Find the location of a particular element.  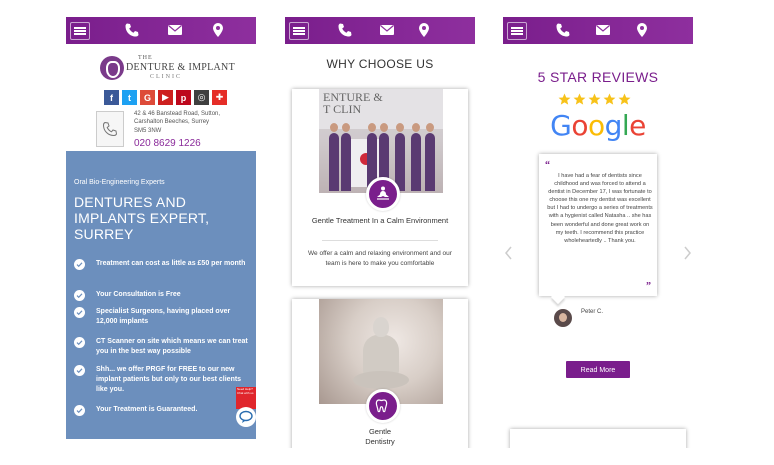

card-title: Gentle Treatment In a Calm Environment is located at coordinates (380, 220).